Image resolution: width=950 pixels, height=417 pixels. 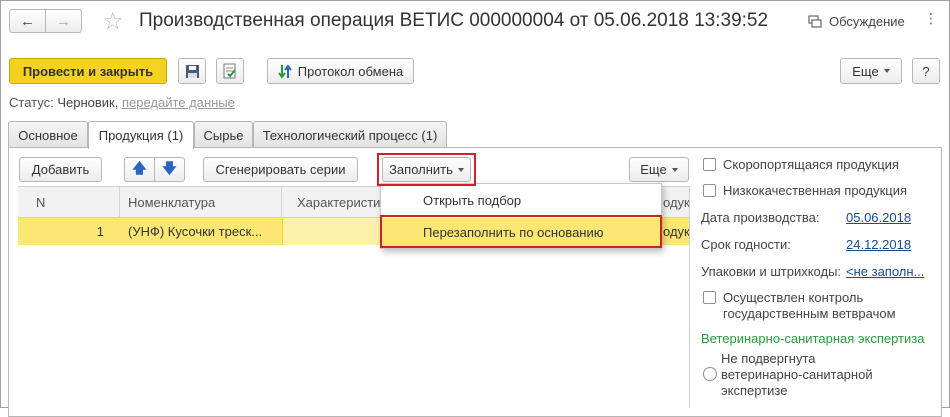 I want to click on post-document-button, so click(x=230, y=71).